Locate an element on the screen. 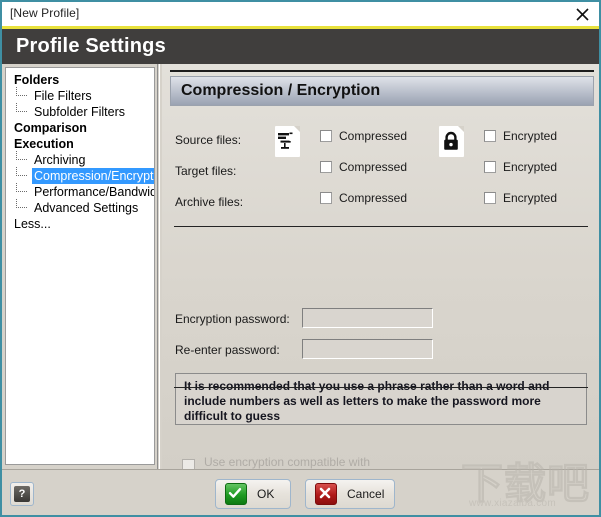 Image resolution: width=601 pixels, height=517 pixels. sidebar-item-label: Performance/Bandwidth is located at coordinates (94, 192).